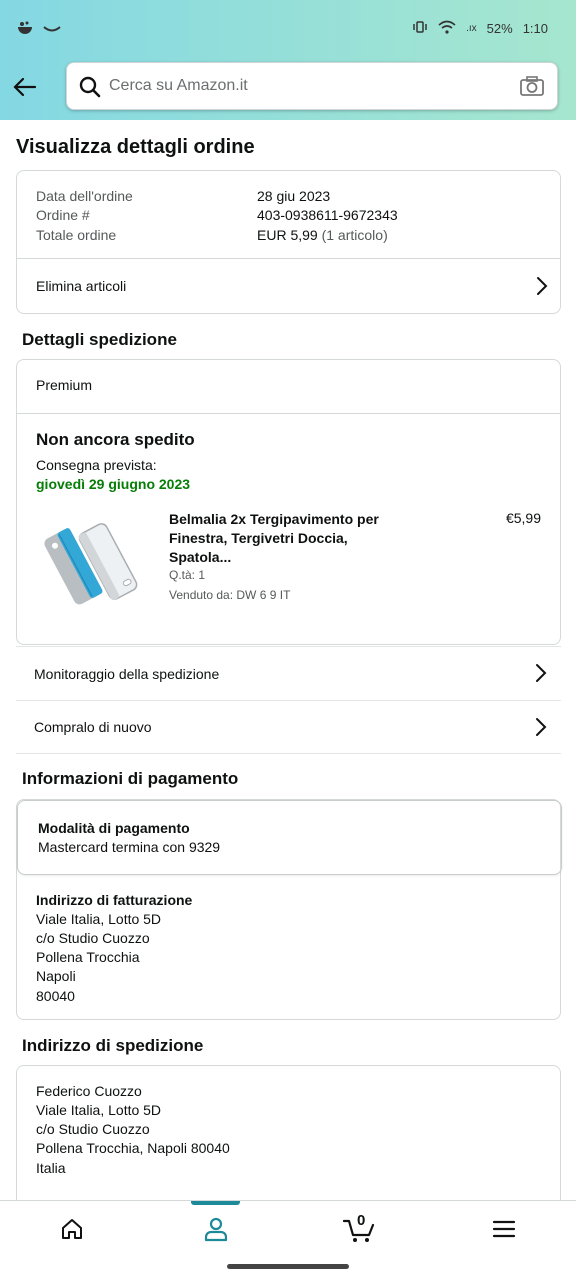  Describe the element at coordinates (471, 28) in the screenshot. I see `signal-icon: .ıx` at that location.